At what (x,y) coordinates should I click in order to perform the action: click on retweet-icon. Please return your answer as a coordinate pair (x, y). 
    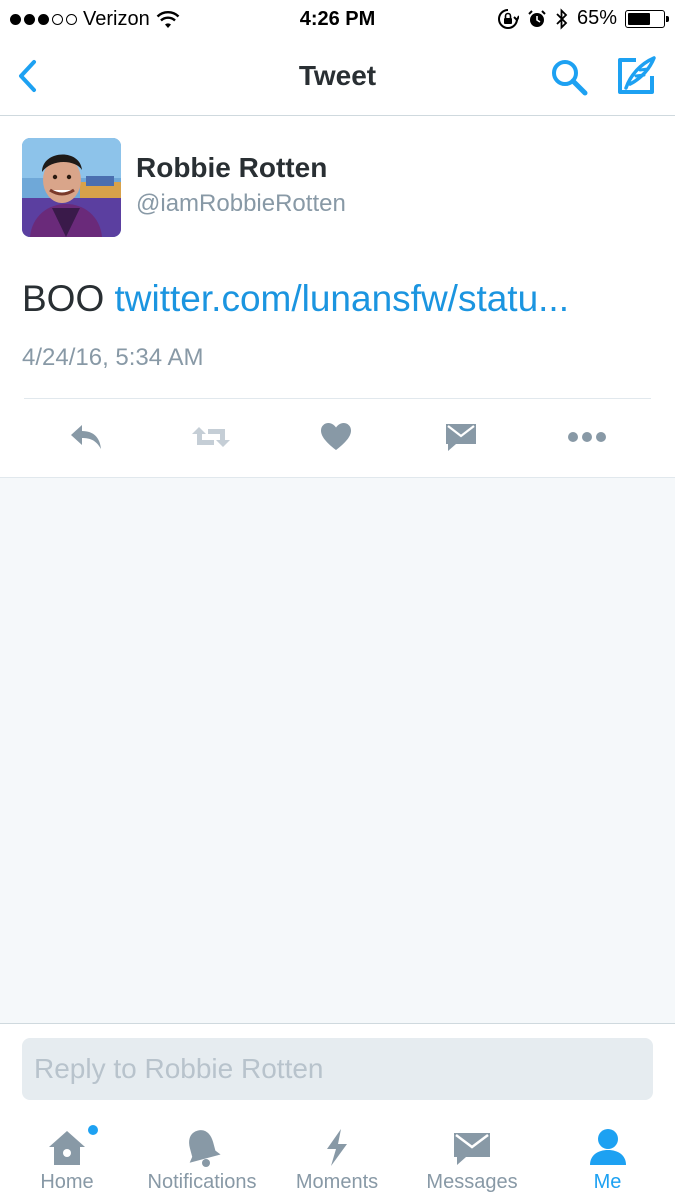
    Looking at the image, I should click on (211, 437).